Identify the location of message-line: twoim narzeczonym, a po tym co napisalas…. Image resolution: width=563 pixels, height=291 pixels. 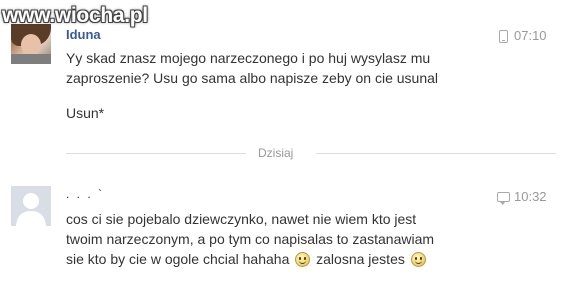
(250, 239).